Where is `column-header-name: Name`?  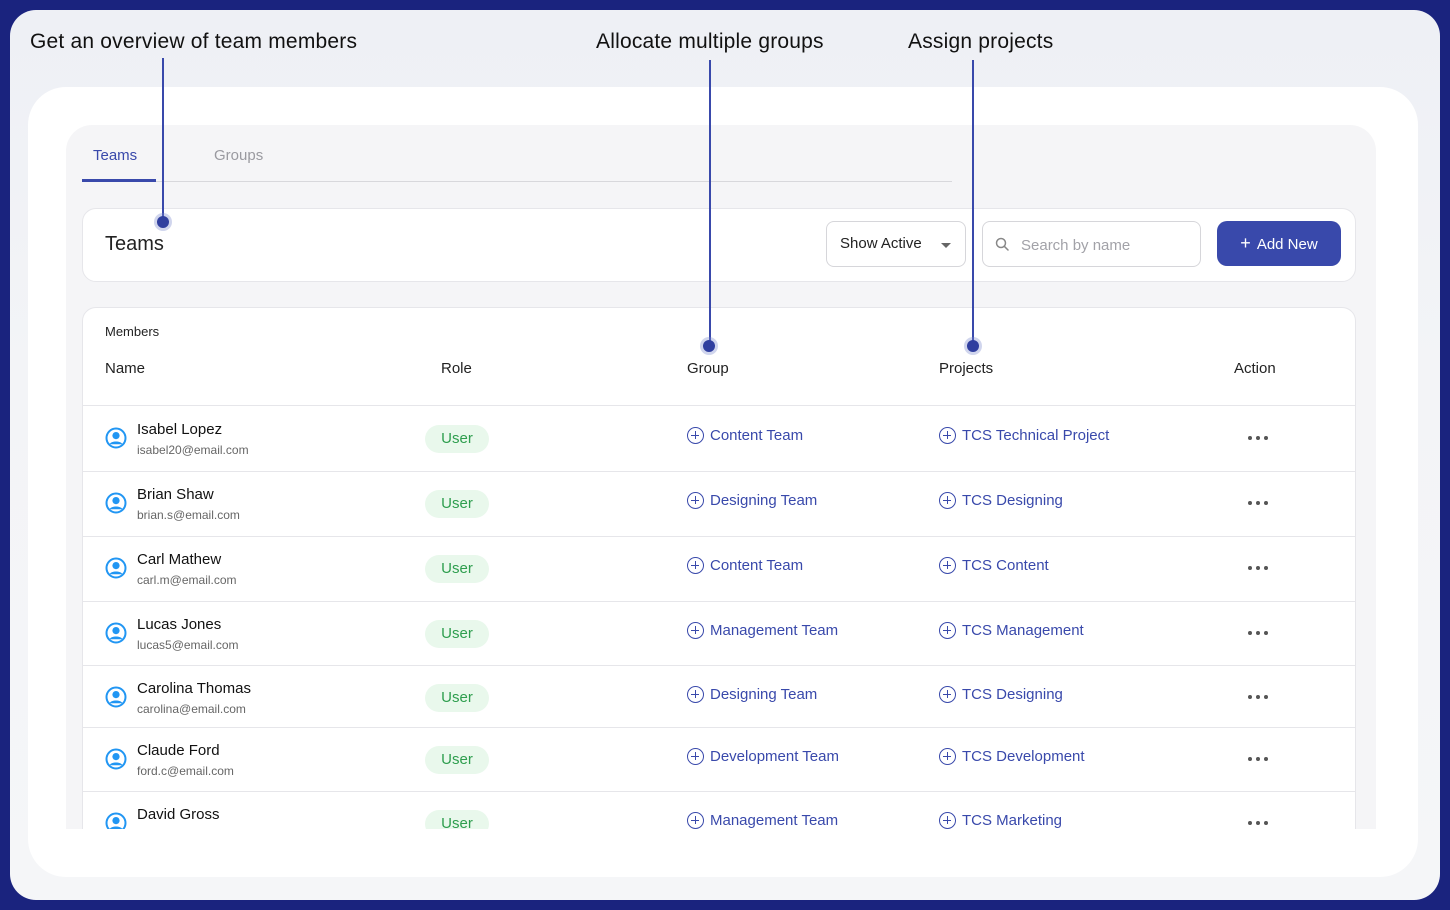
column-header-name: Name is located at coordinates (125, 368).